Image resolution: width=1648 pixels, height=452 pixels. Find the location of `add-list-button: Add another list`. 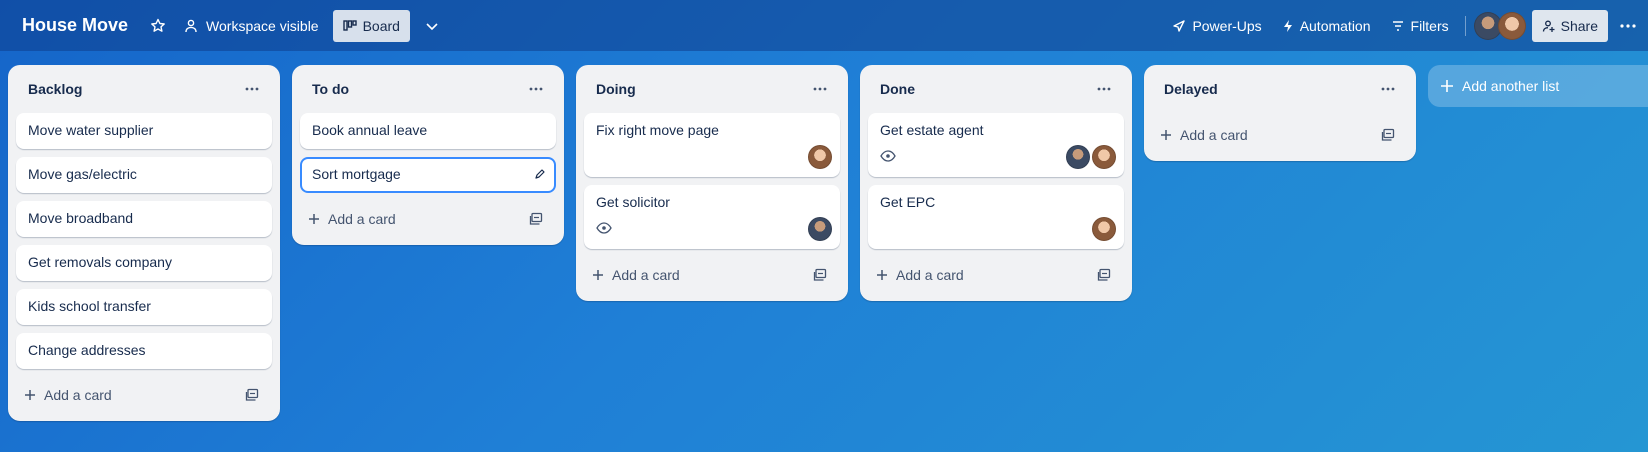

add-list-button: Add another list is located at coordinates (1538, 86).